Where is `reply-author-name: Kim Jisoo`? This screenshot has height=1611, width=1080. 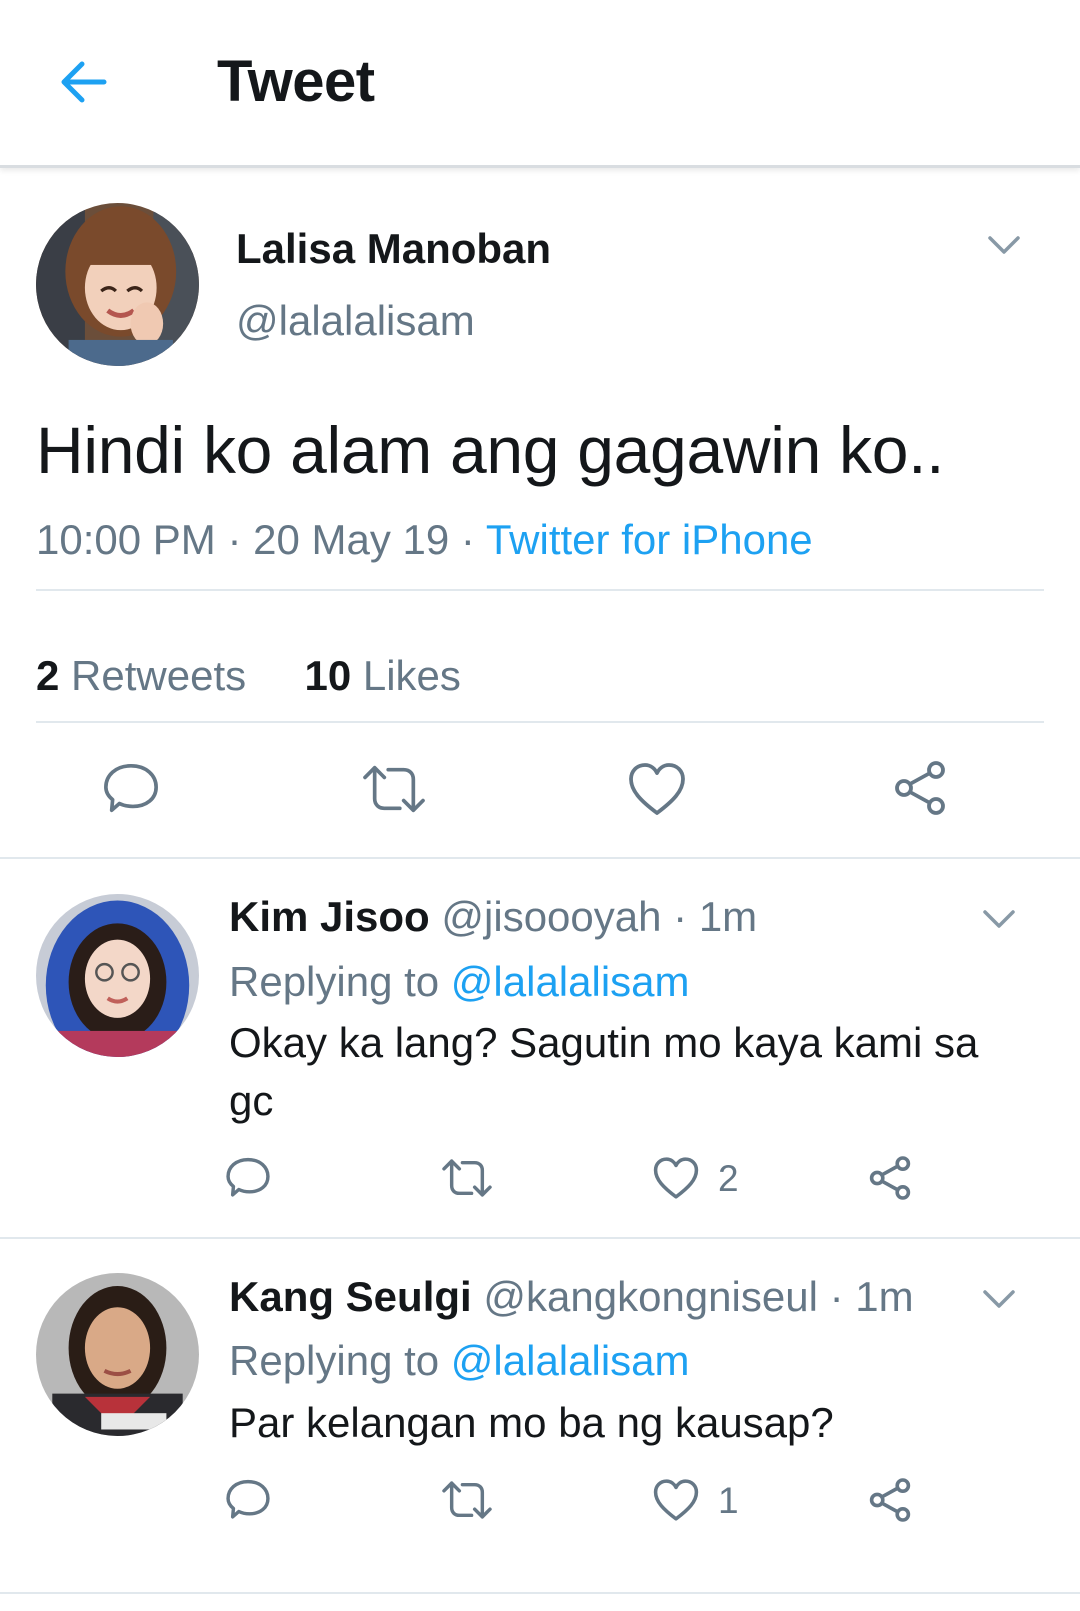 reply-author-name: Kim Jisoo is located at coordinates (329, 916).